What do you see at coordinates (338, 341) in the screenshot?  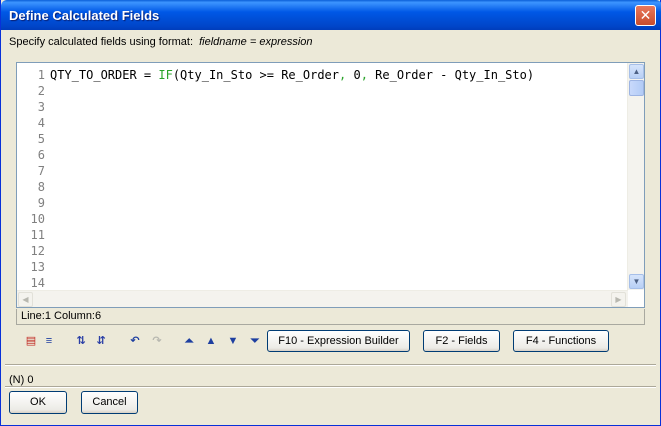 I see `expression-builder-button: F10 - Expression Builder` at bounding box center [338, 341].